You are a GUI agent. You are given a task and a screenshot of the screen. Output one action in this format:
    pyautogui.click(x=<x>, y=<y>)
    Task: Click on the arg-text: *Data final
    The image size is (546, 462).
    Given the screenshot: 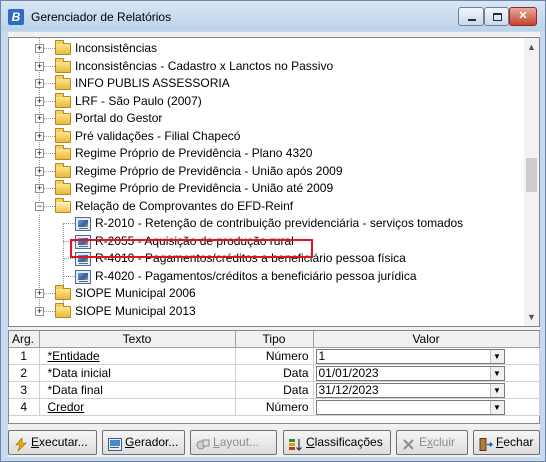 What is the action you would take?
    pyautogui.click(x=137, y=390)
    